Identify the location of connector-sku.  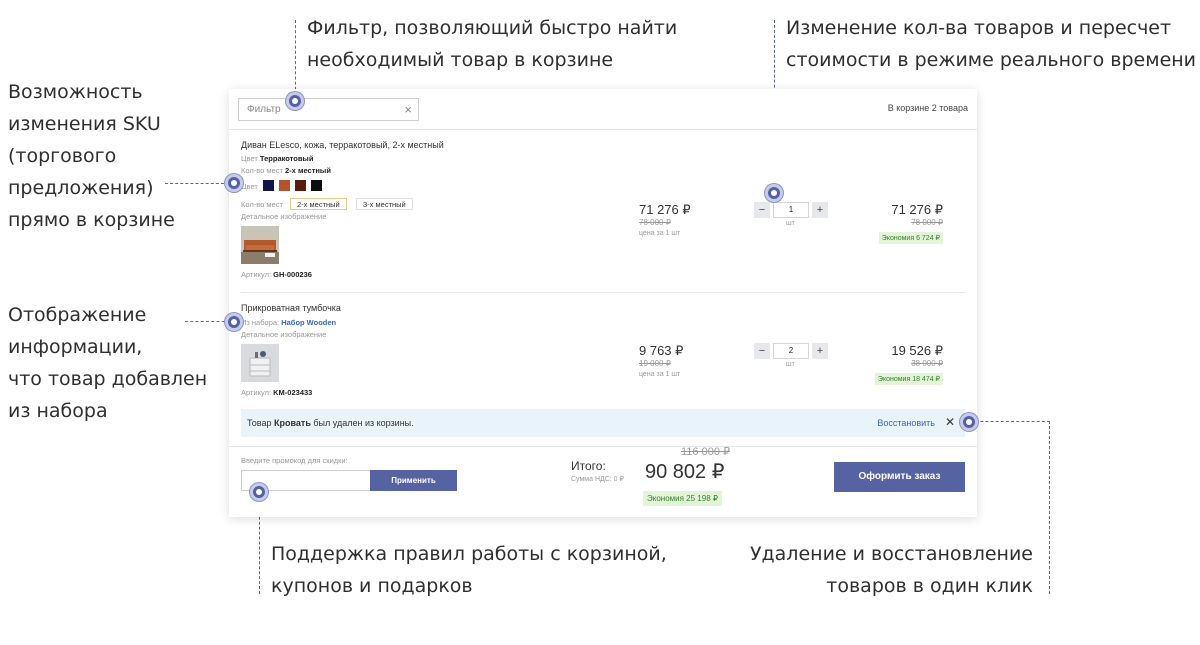
(197, 183).